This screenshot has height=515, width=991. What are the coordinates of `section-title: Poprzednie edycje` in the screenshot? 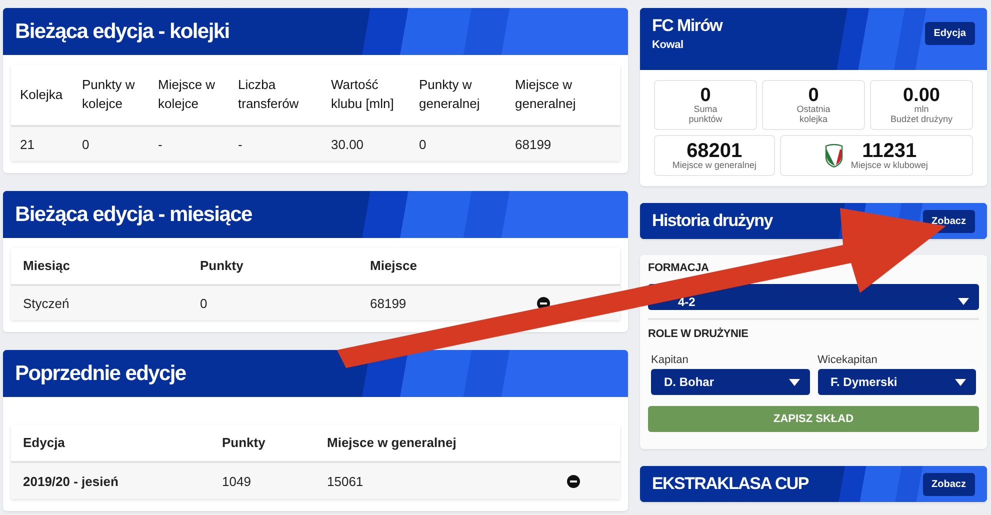 It's located at (100, 374).